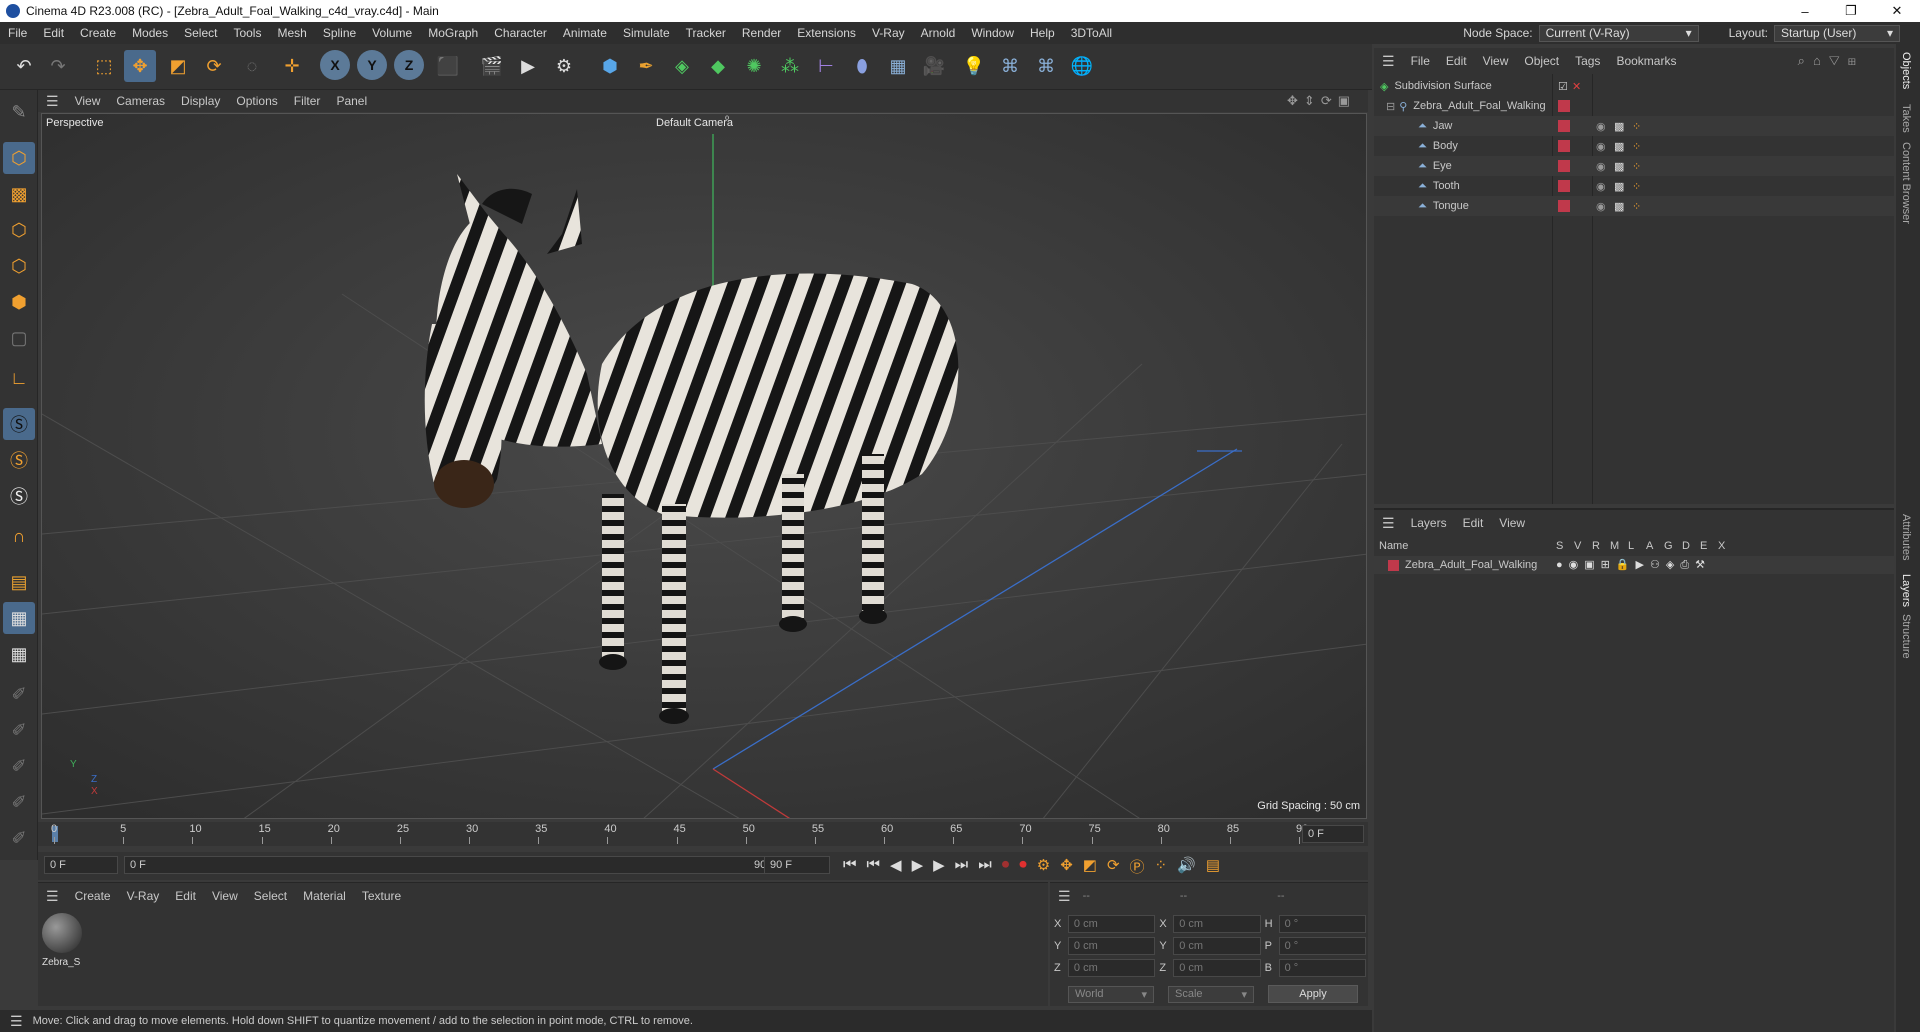 The width and height of the screenshot is (1920, 1032). Describe the element at coordinates (19, 838) in the screenshot. I see `paint-brush-icon: ✐` at that location.